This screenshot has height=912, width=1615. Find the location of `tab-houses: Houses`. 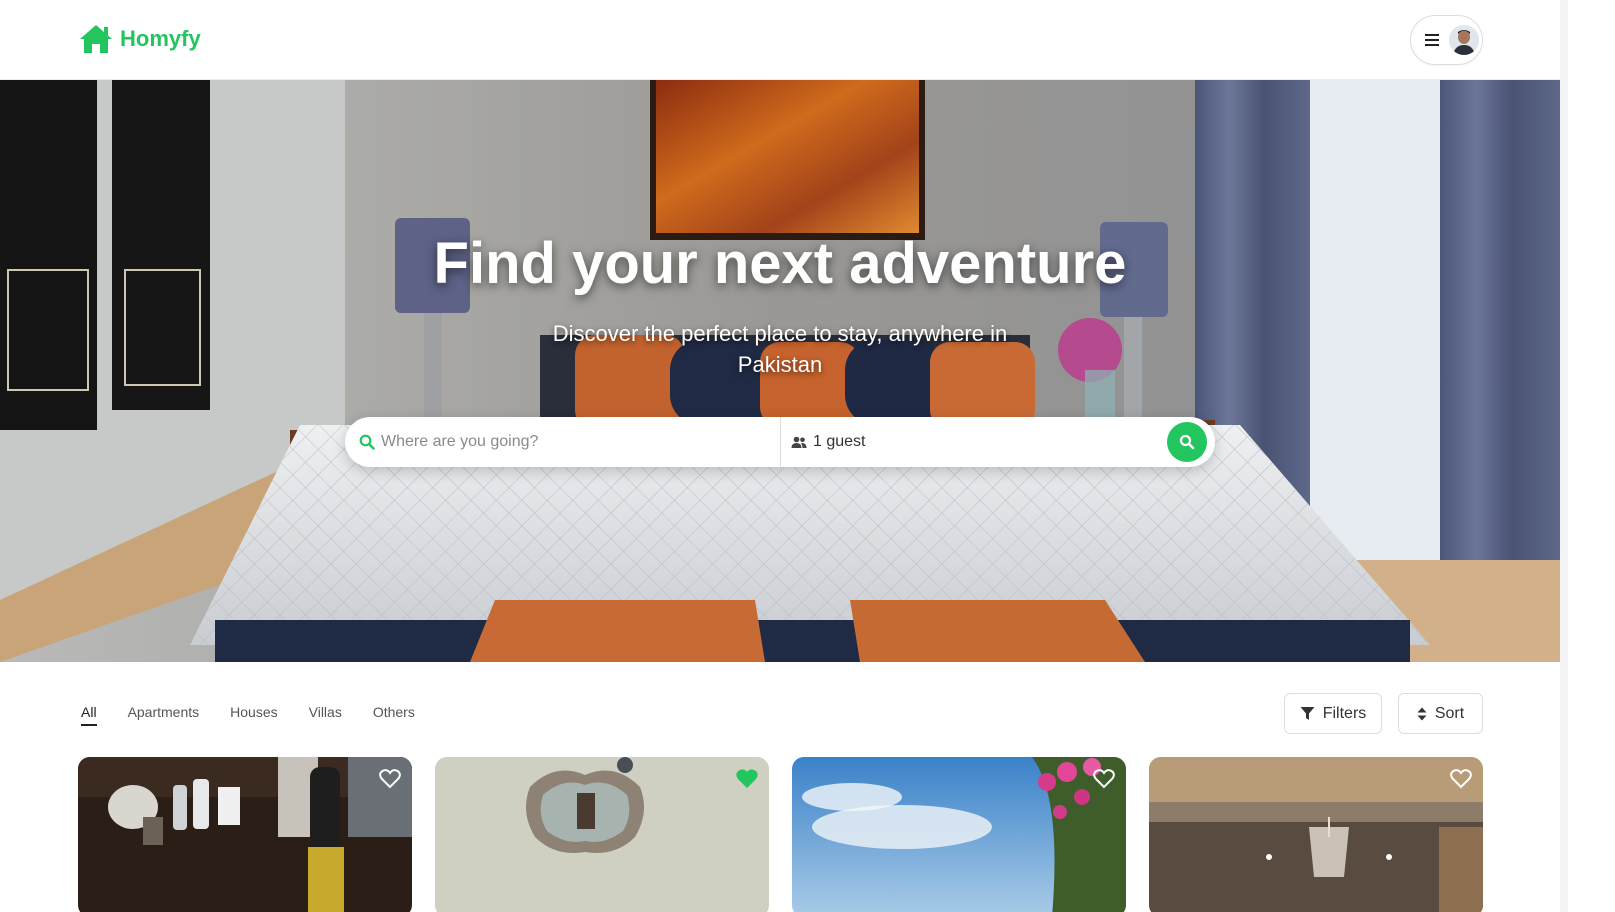

tab-houses: Houses is located at coordinates (253, 715).